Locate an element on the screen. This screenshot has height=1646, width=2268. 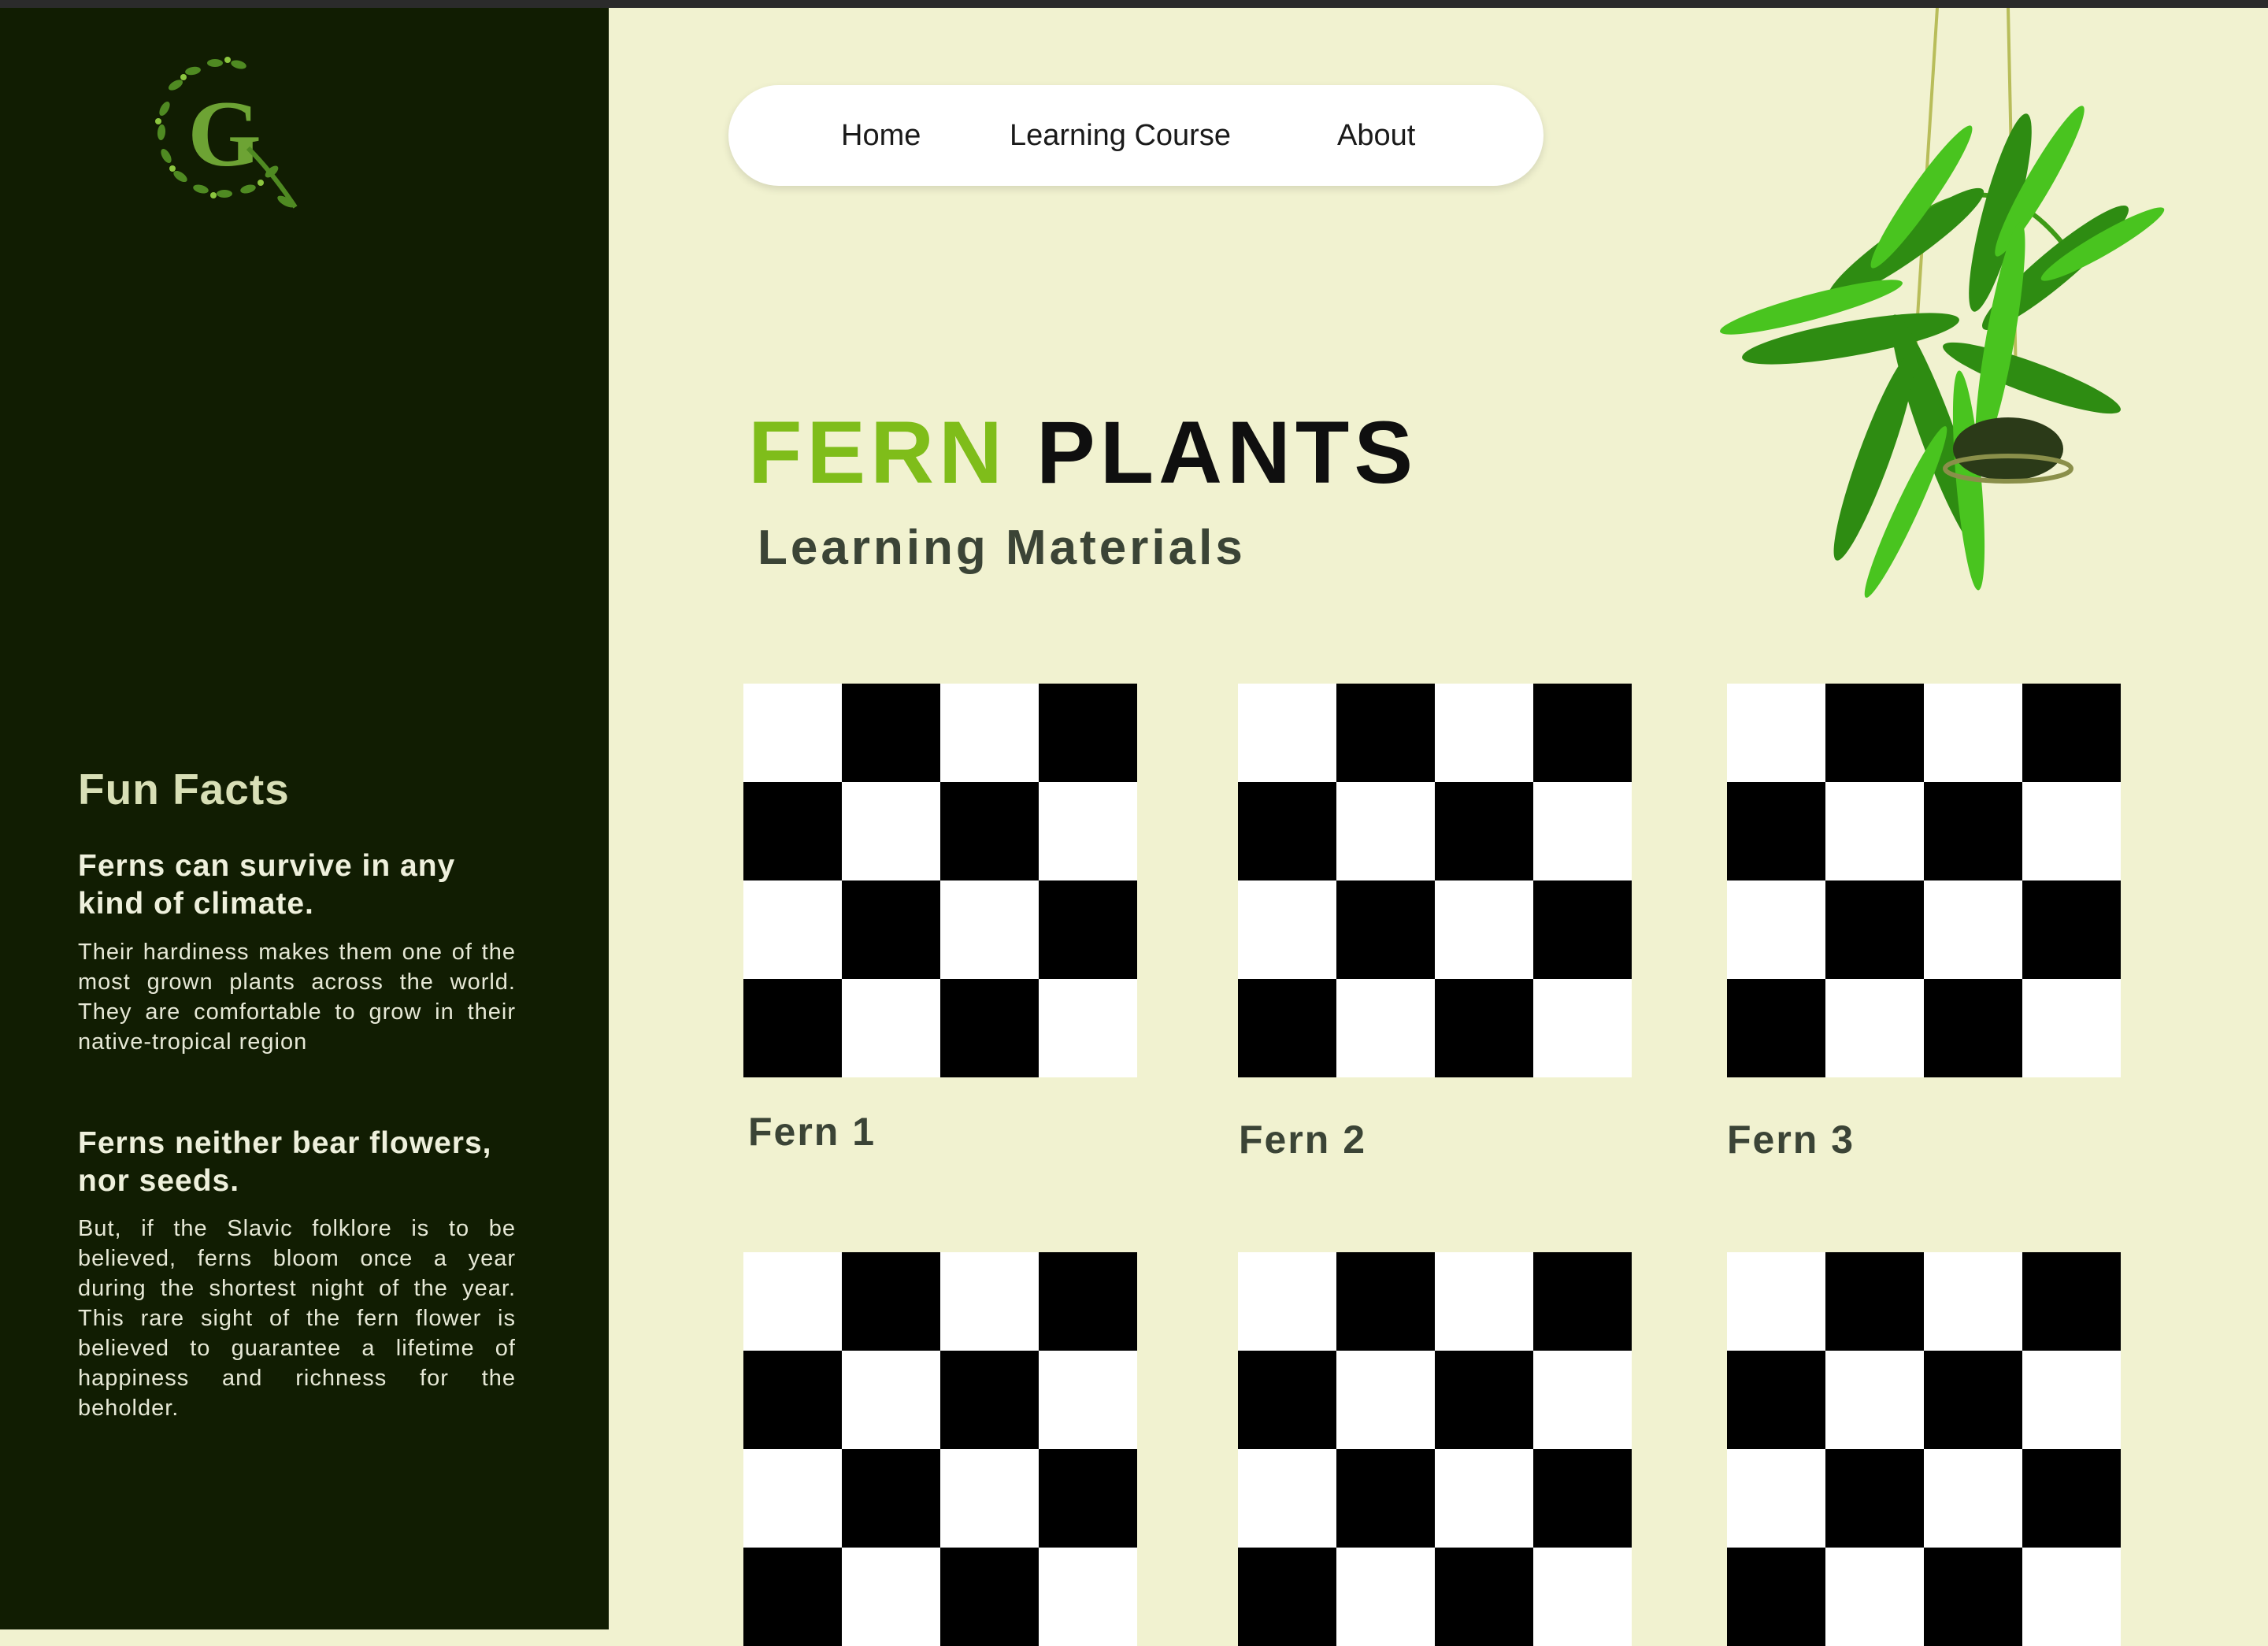
fern-card-label: Fern 1 is located at coordinates (812, 1132).